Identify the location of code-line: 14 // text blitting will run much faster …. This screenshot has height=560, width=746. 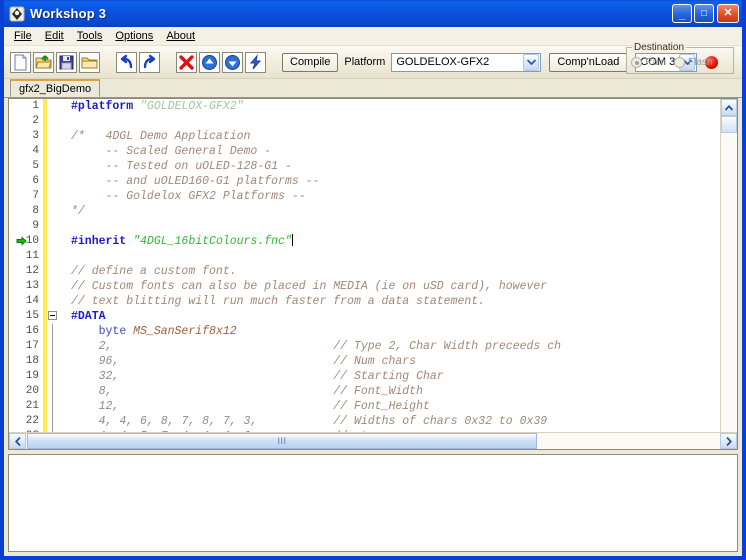
(364, 301).